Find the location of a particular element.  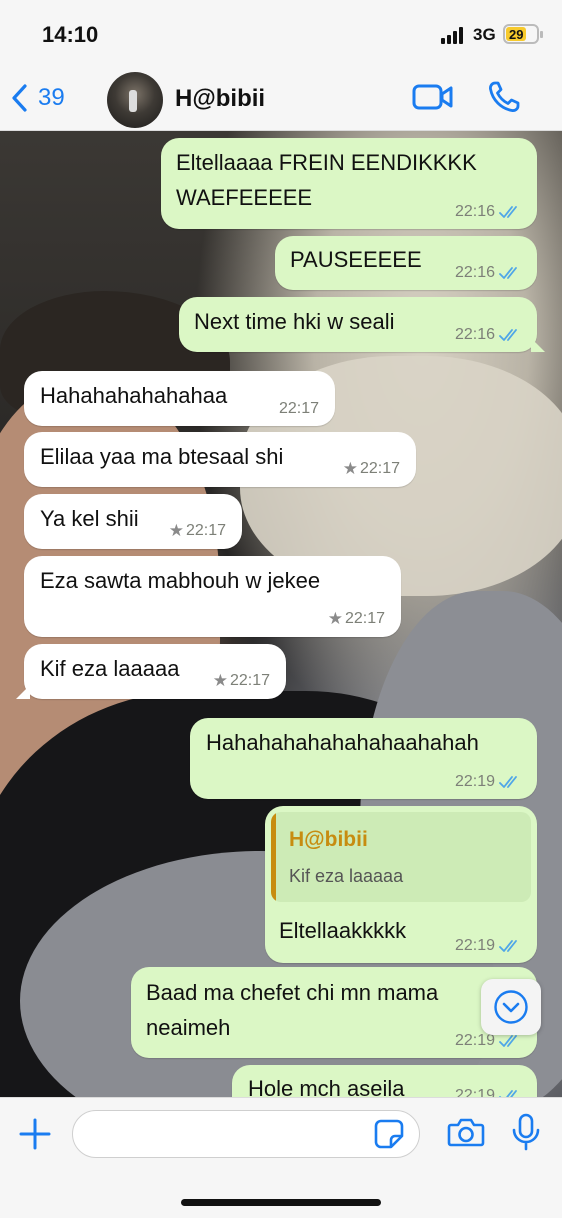

outgoing-message: Next time hki w seali 22:16 is located at coordinates (362, 324).